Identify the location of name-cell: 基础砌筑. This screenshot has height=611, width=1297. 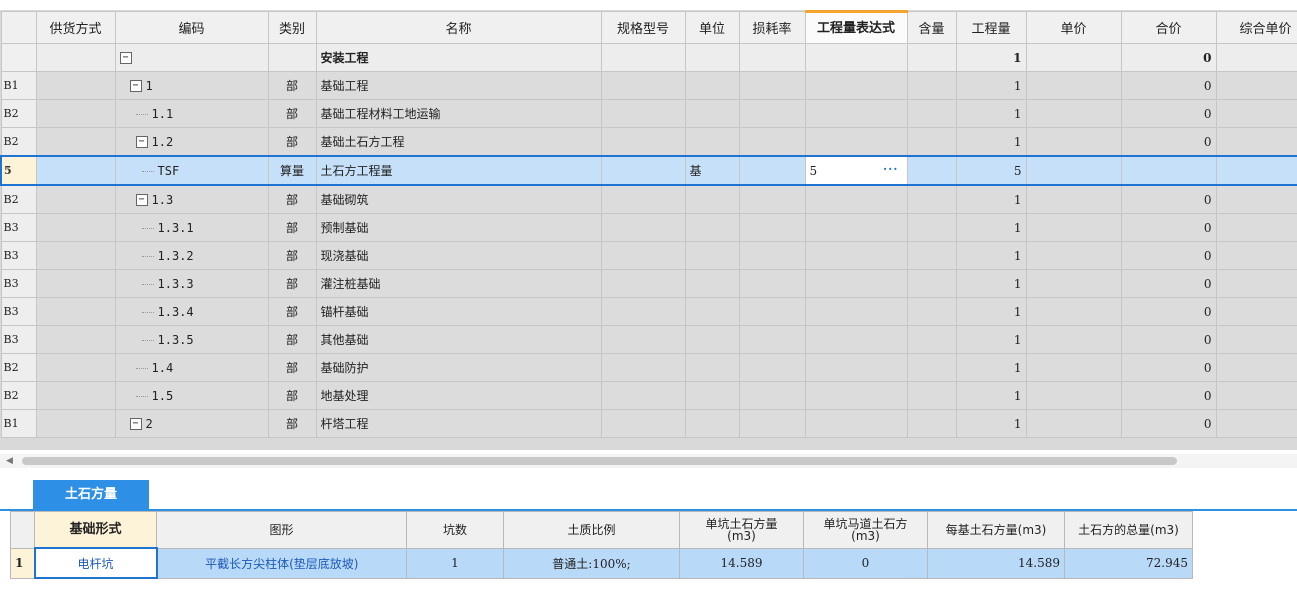
(458, 199).